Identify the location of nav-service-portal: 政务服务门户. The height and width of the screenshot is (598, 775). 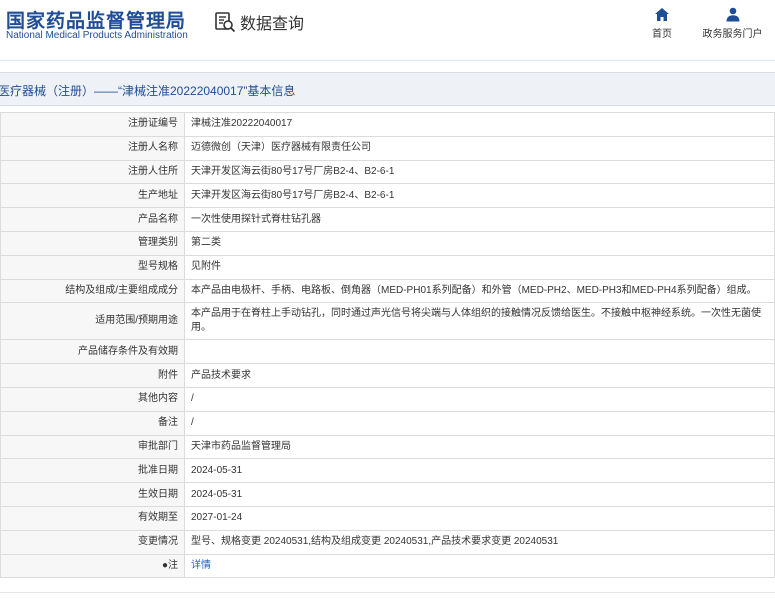
(732, 23).